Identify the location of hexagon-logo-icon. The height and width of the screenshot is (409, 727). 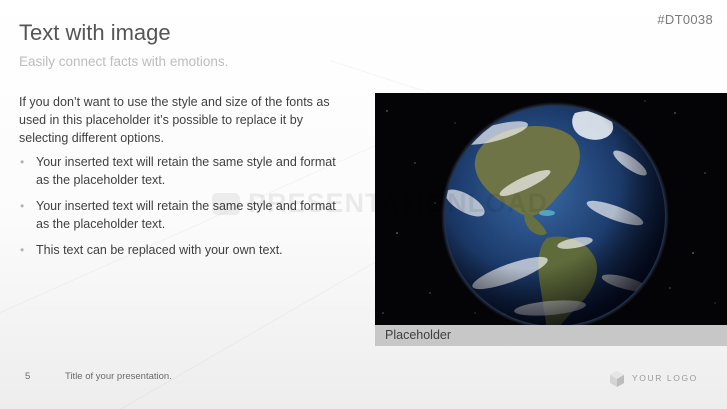
(617, 379).